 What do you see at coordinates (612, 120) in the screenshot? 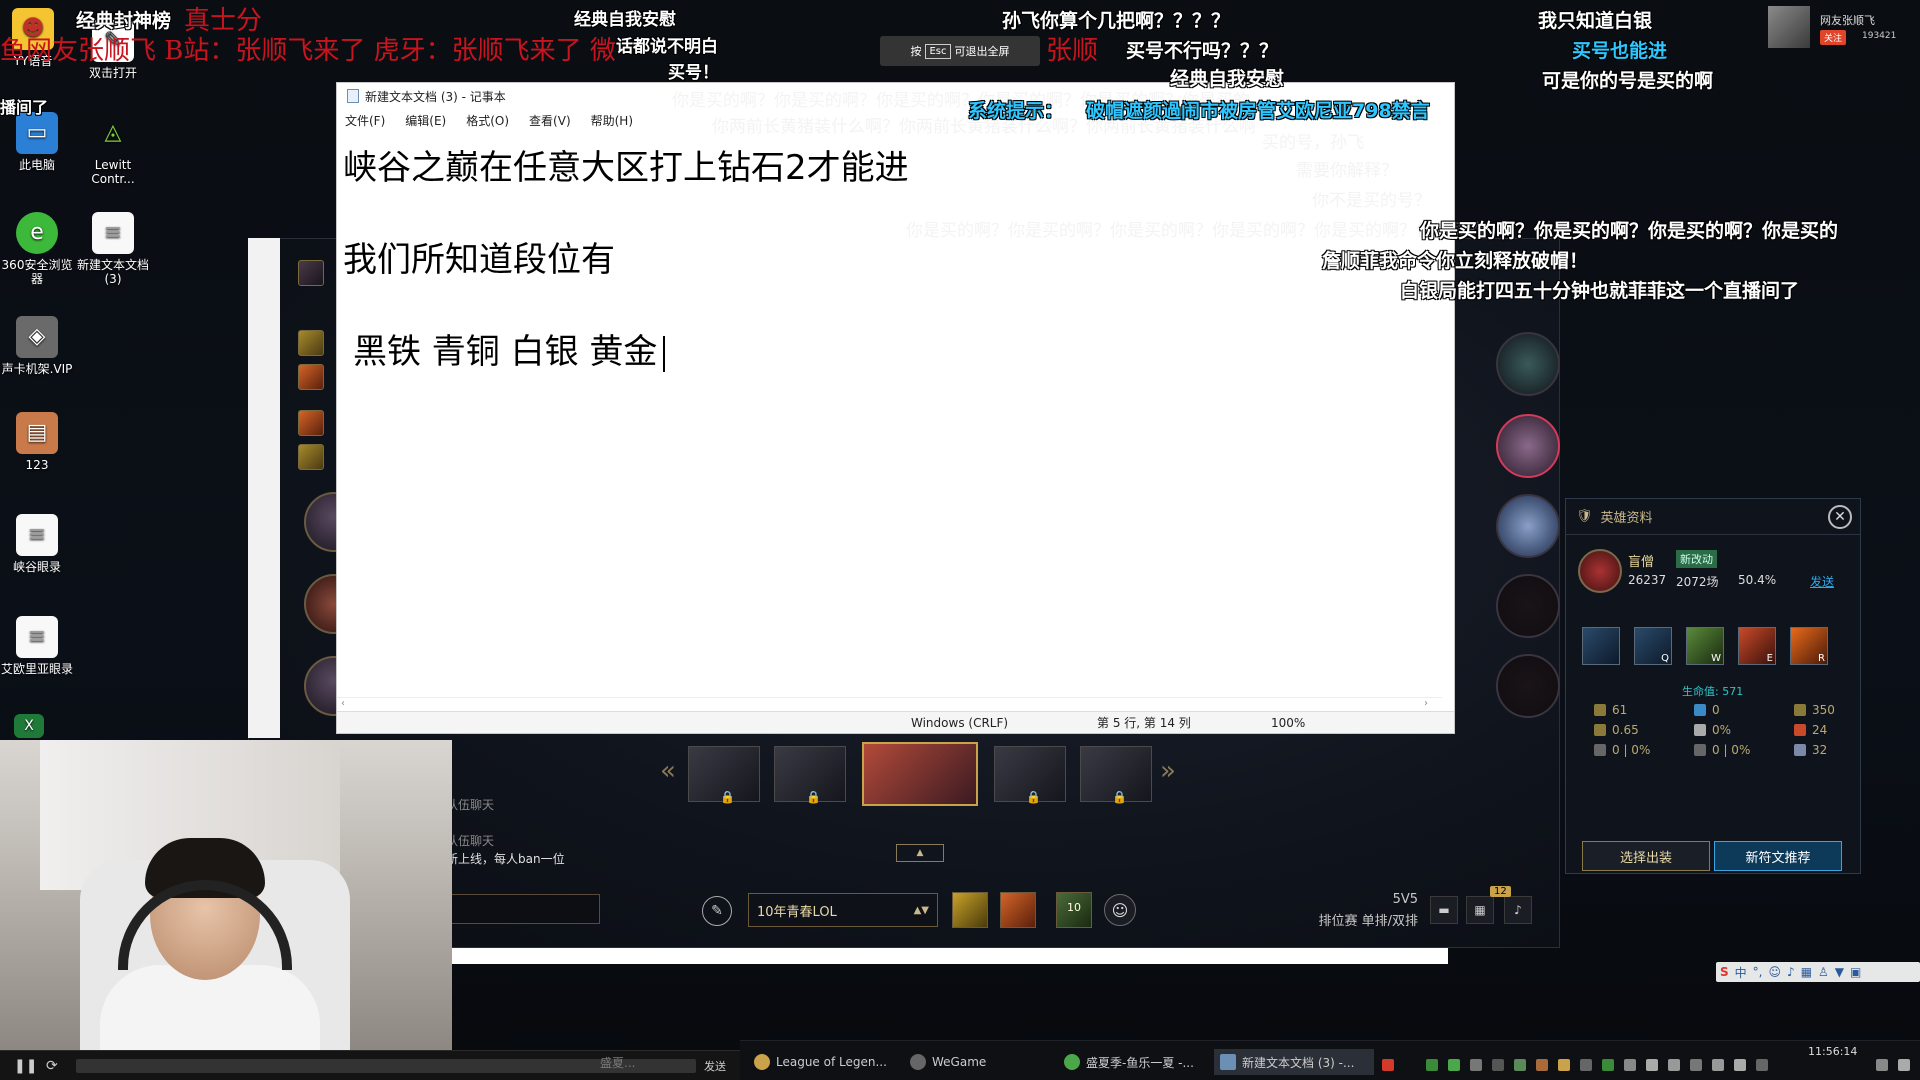
I see `menu-help: 帮助(H)` at bounding box center [612, 120].